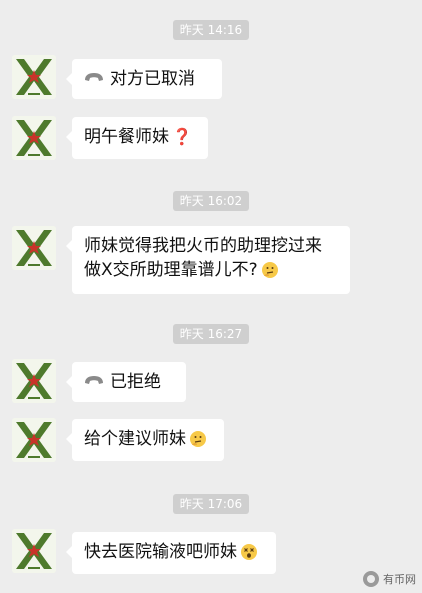 The image size is (422, 593). I want to click on timestamp: 昨天 17:06, so click(211, 503).